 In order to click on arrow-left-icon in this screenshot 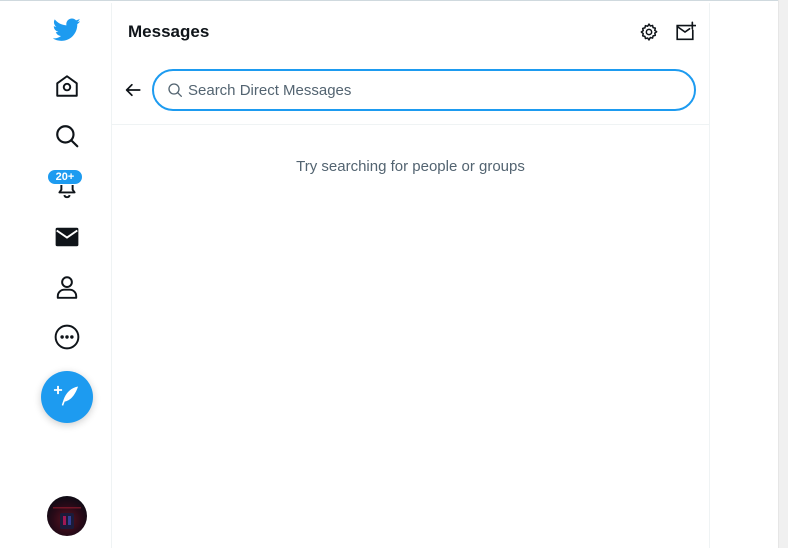, I will do `click(133, 90)`.